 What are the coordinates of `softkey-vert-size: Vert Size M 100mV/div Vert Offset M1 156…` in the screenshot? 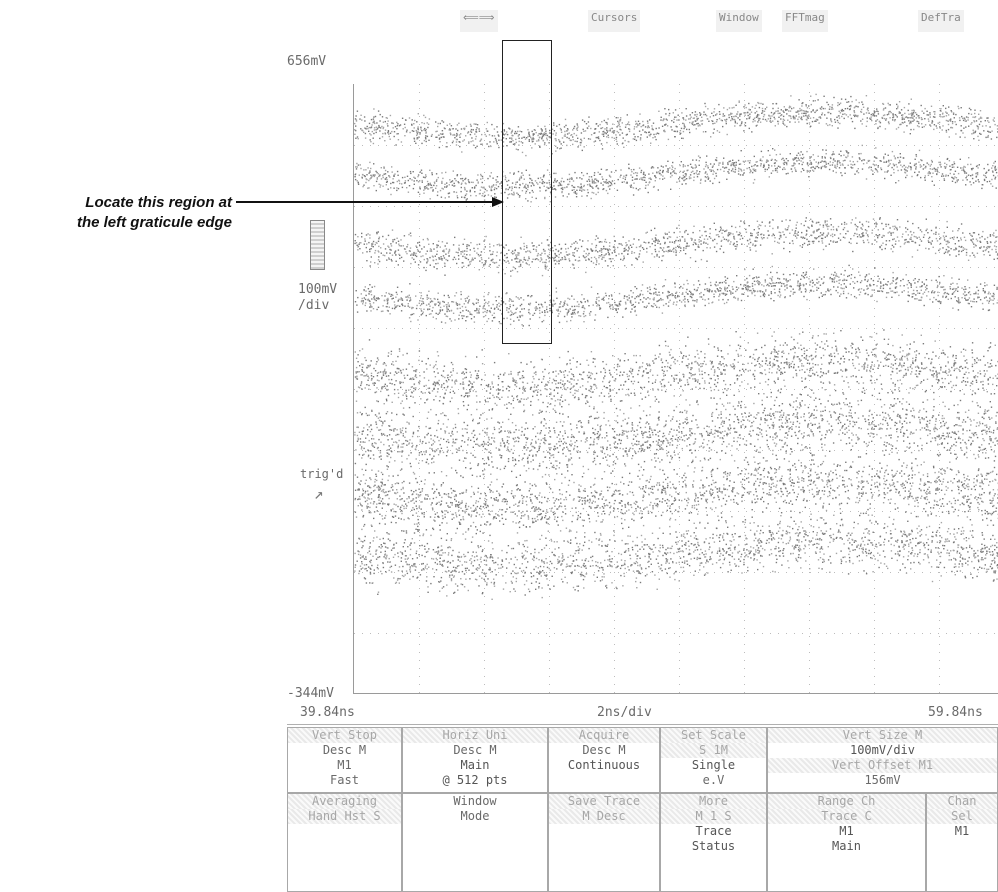 It's located at (882, 760).